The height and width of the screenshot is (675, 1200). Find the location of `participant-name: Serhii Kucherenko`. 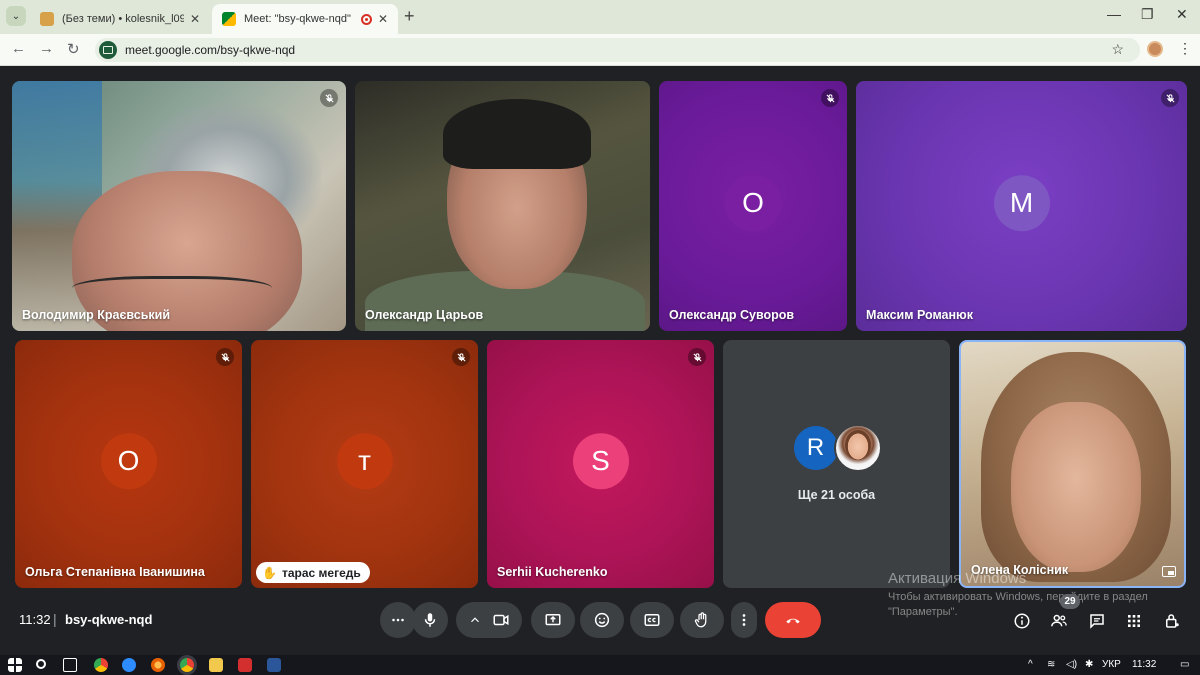

participant-name: Serhii Kucherenko is located at coordinates (552, 572).